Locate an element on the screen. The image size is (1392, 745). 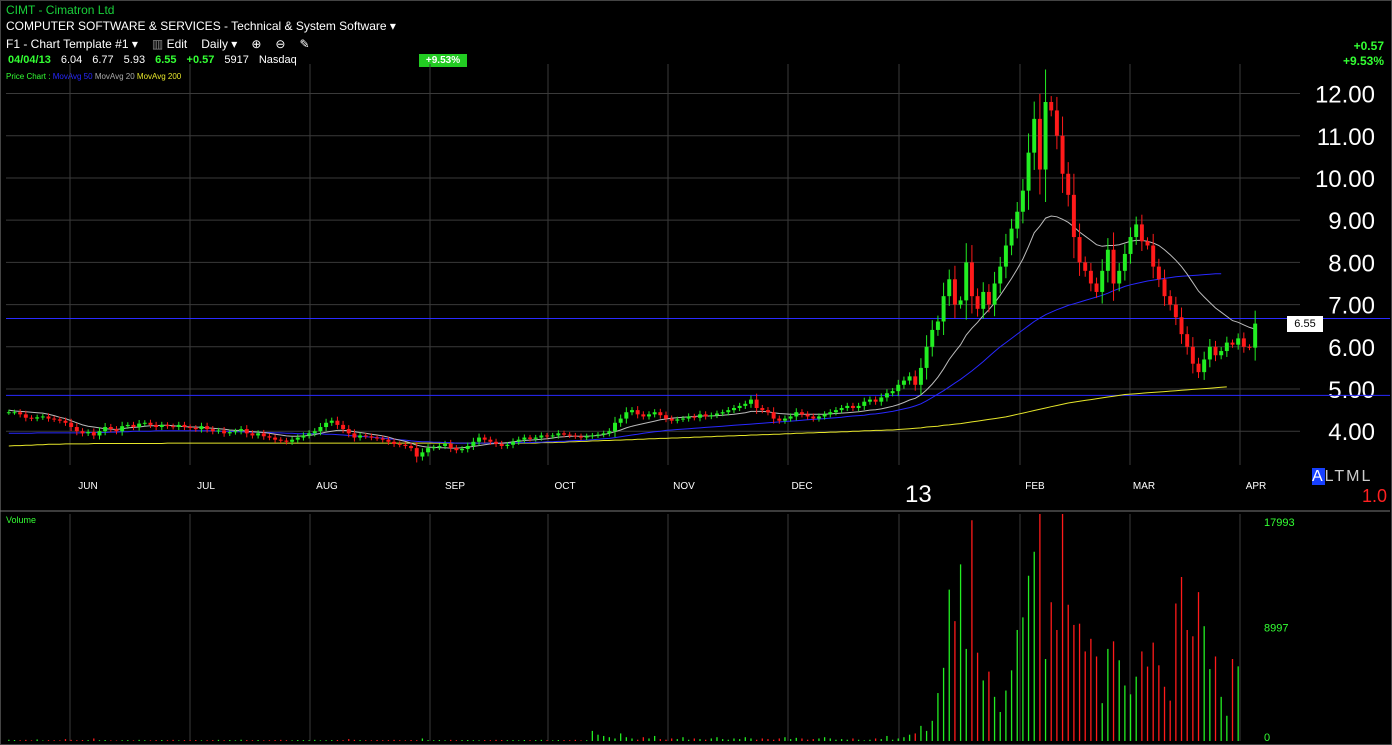
scale-mode-t: T is located at coordinates (1340, 476).